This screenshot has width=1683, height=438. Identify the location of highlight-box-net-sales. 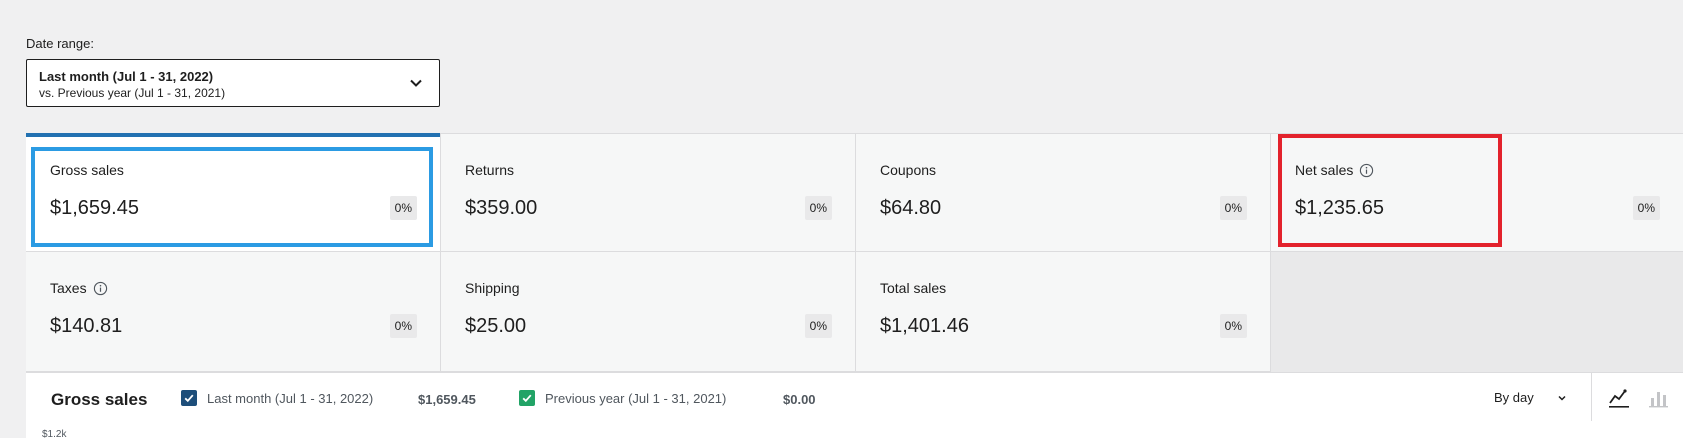
(1390, 190).